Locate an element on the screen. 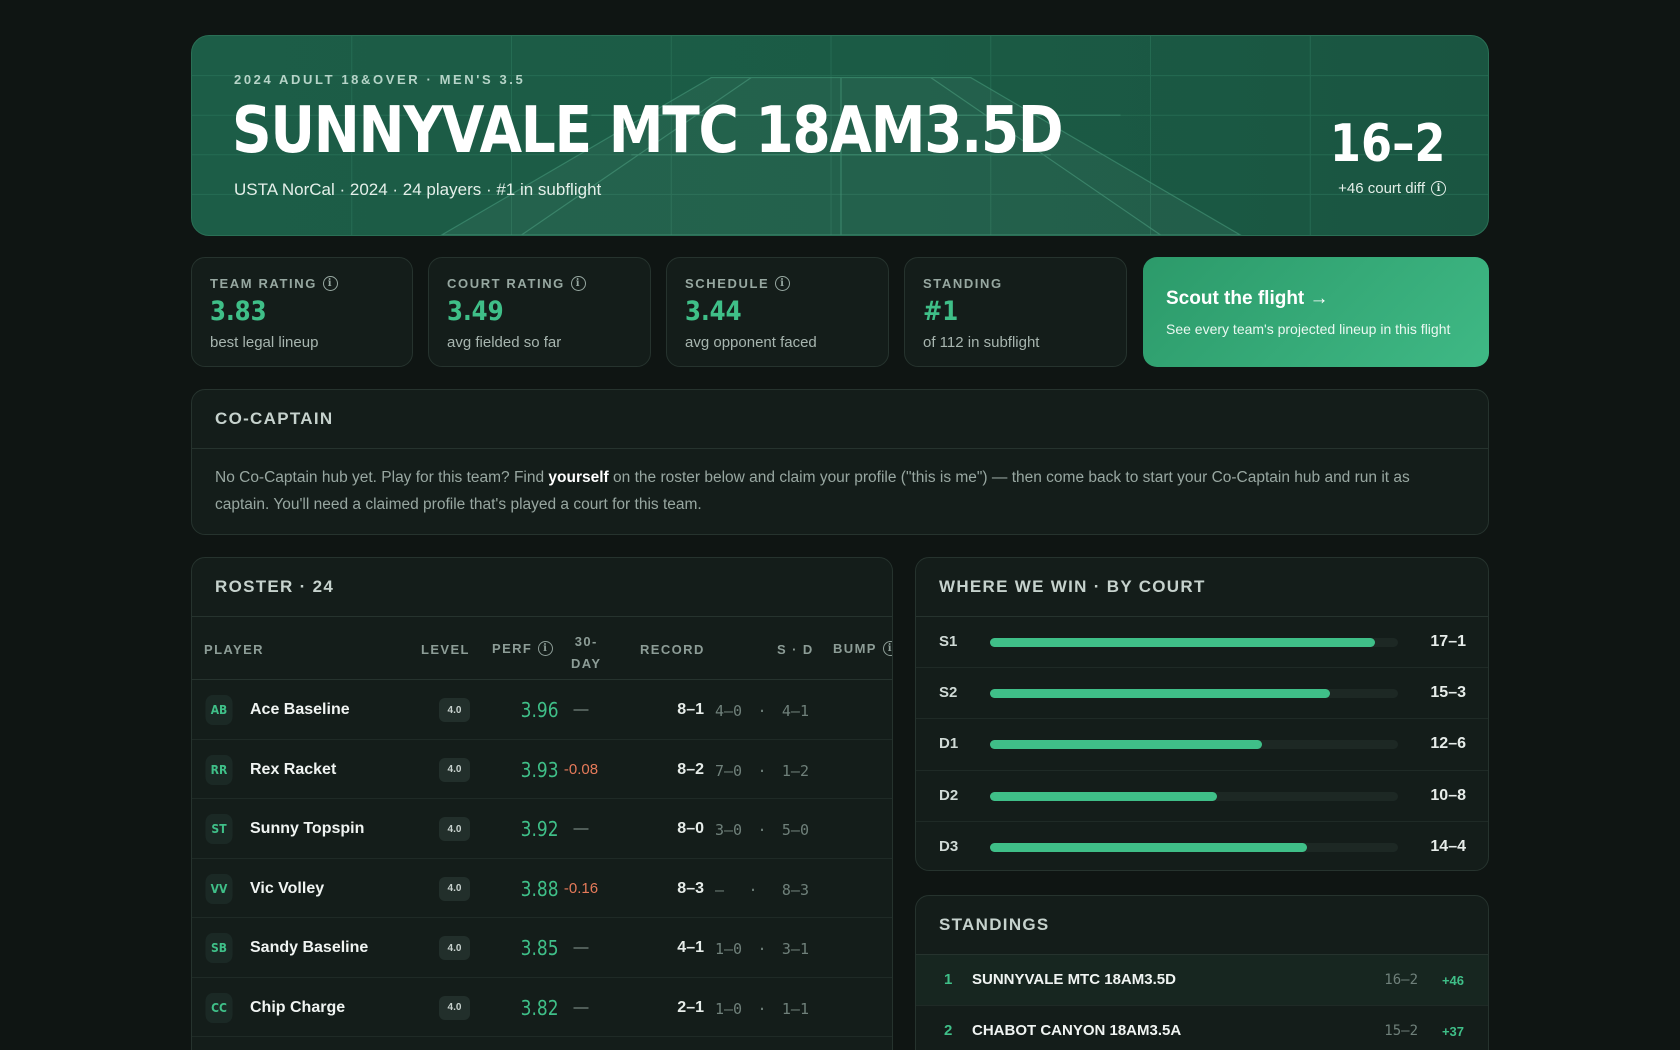 This screenshot has height=1050, width=1680. standing-record: 15–2 is located at coordinates (1401, 1031).